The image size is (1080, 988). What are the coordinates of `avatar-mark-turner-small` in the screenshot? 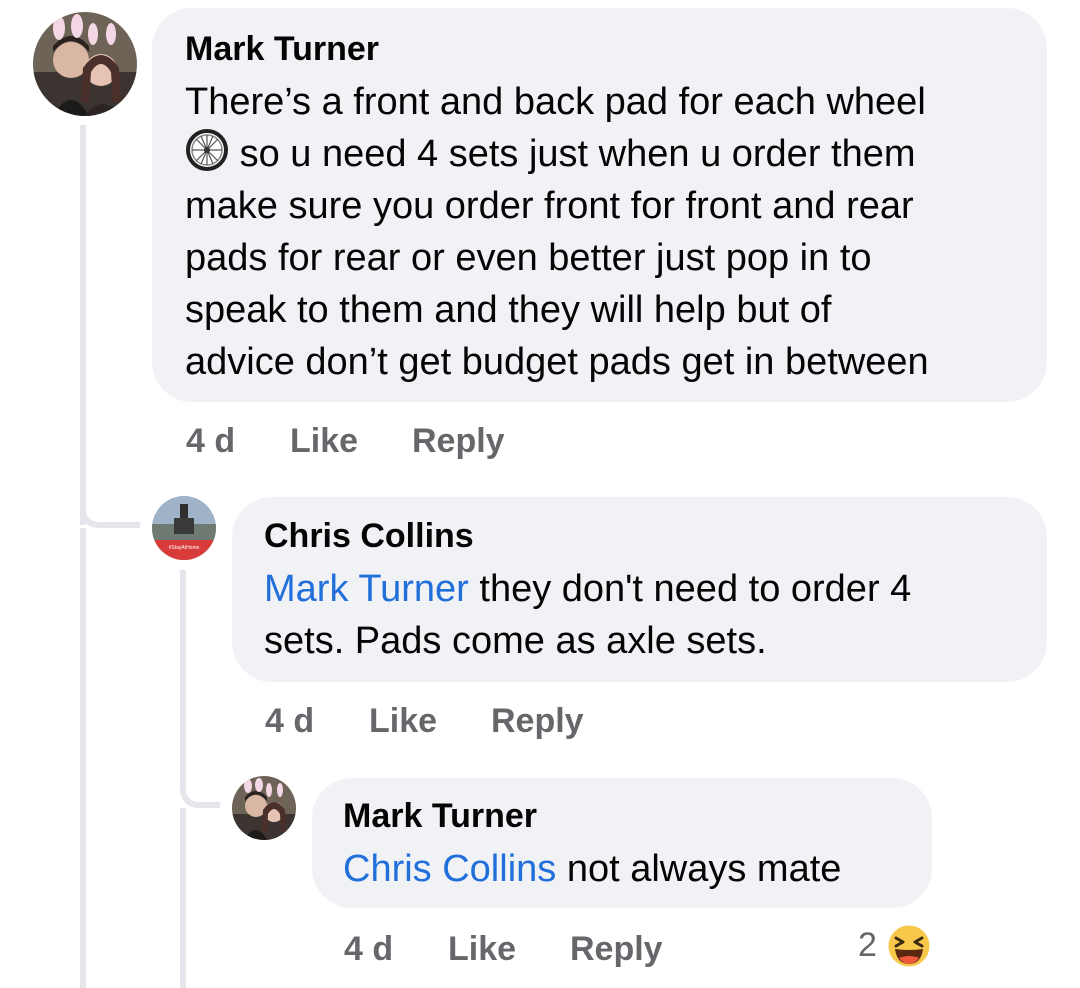 It's located at (264, 808).